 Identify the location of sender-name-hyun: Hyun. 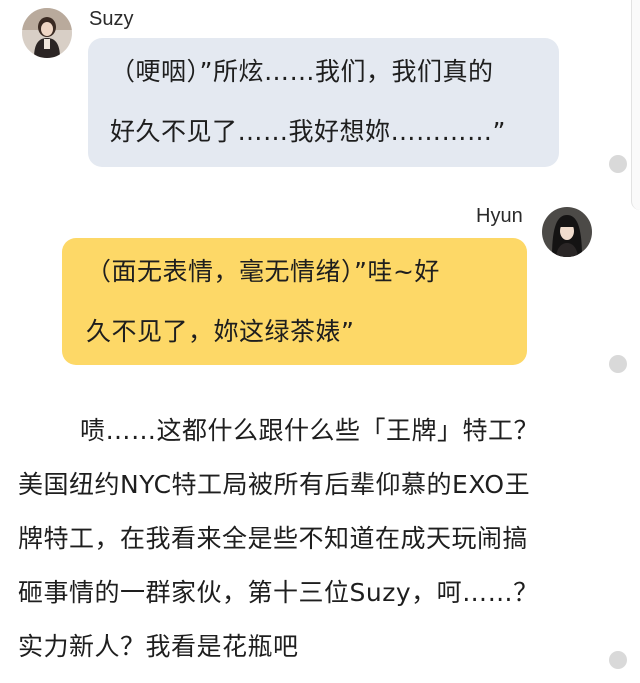
(499, 216).